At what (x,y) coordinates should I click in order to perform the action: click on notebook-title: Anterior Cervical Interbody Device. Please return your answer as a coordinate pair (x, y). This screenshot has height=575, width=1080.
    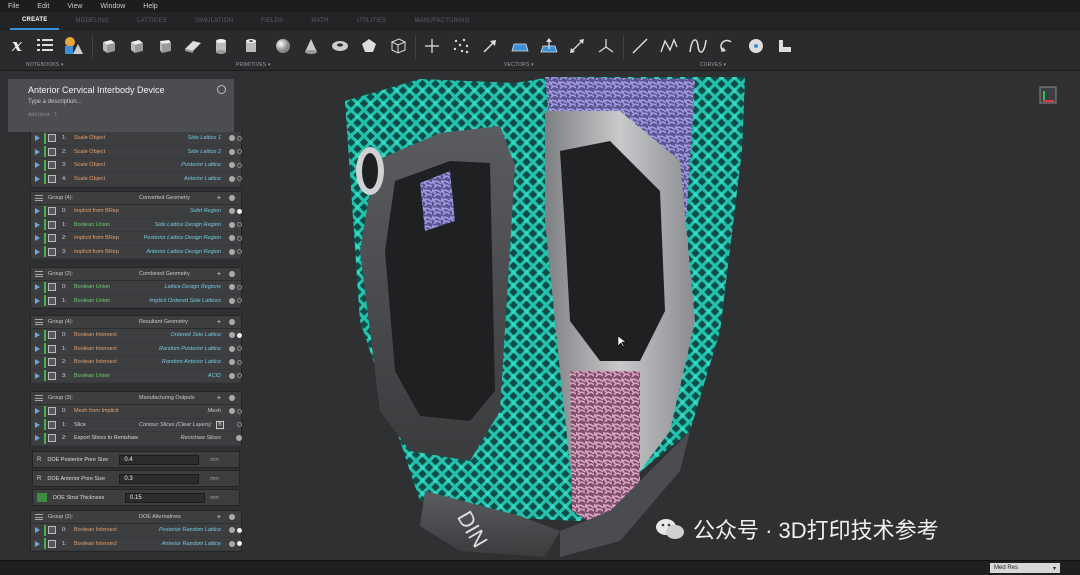
    Looking at the image, I should click on (96, 90).